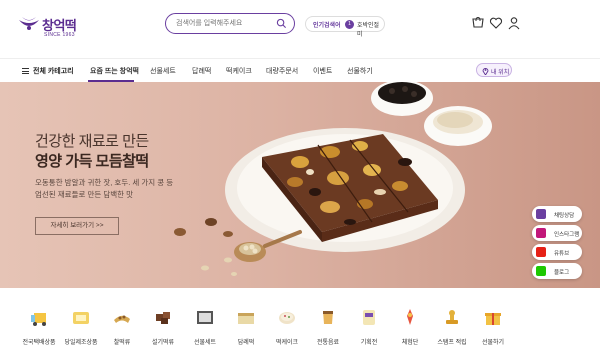 The height and width of the screenshot is (361, 600). What do you see at coordinates (541, 233) in the screenshot?
I see `instagram-icon` at bounding box center [541, 233].